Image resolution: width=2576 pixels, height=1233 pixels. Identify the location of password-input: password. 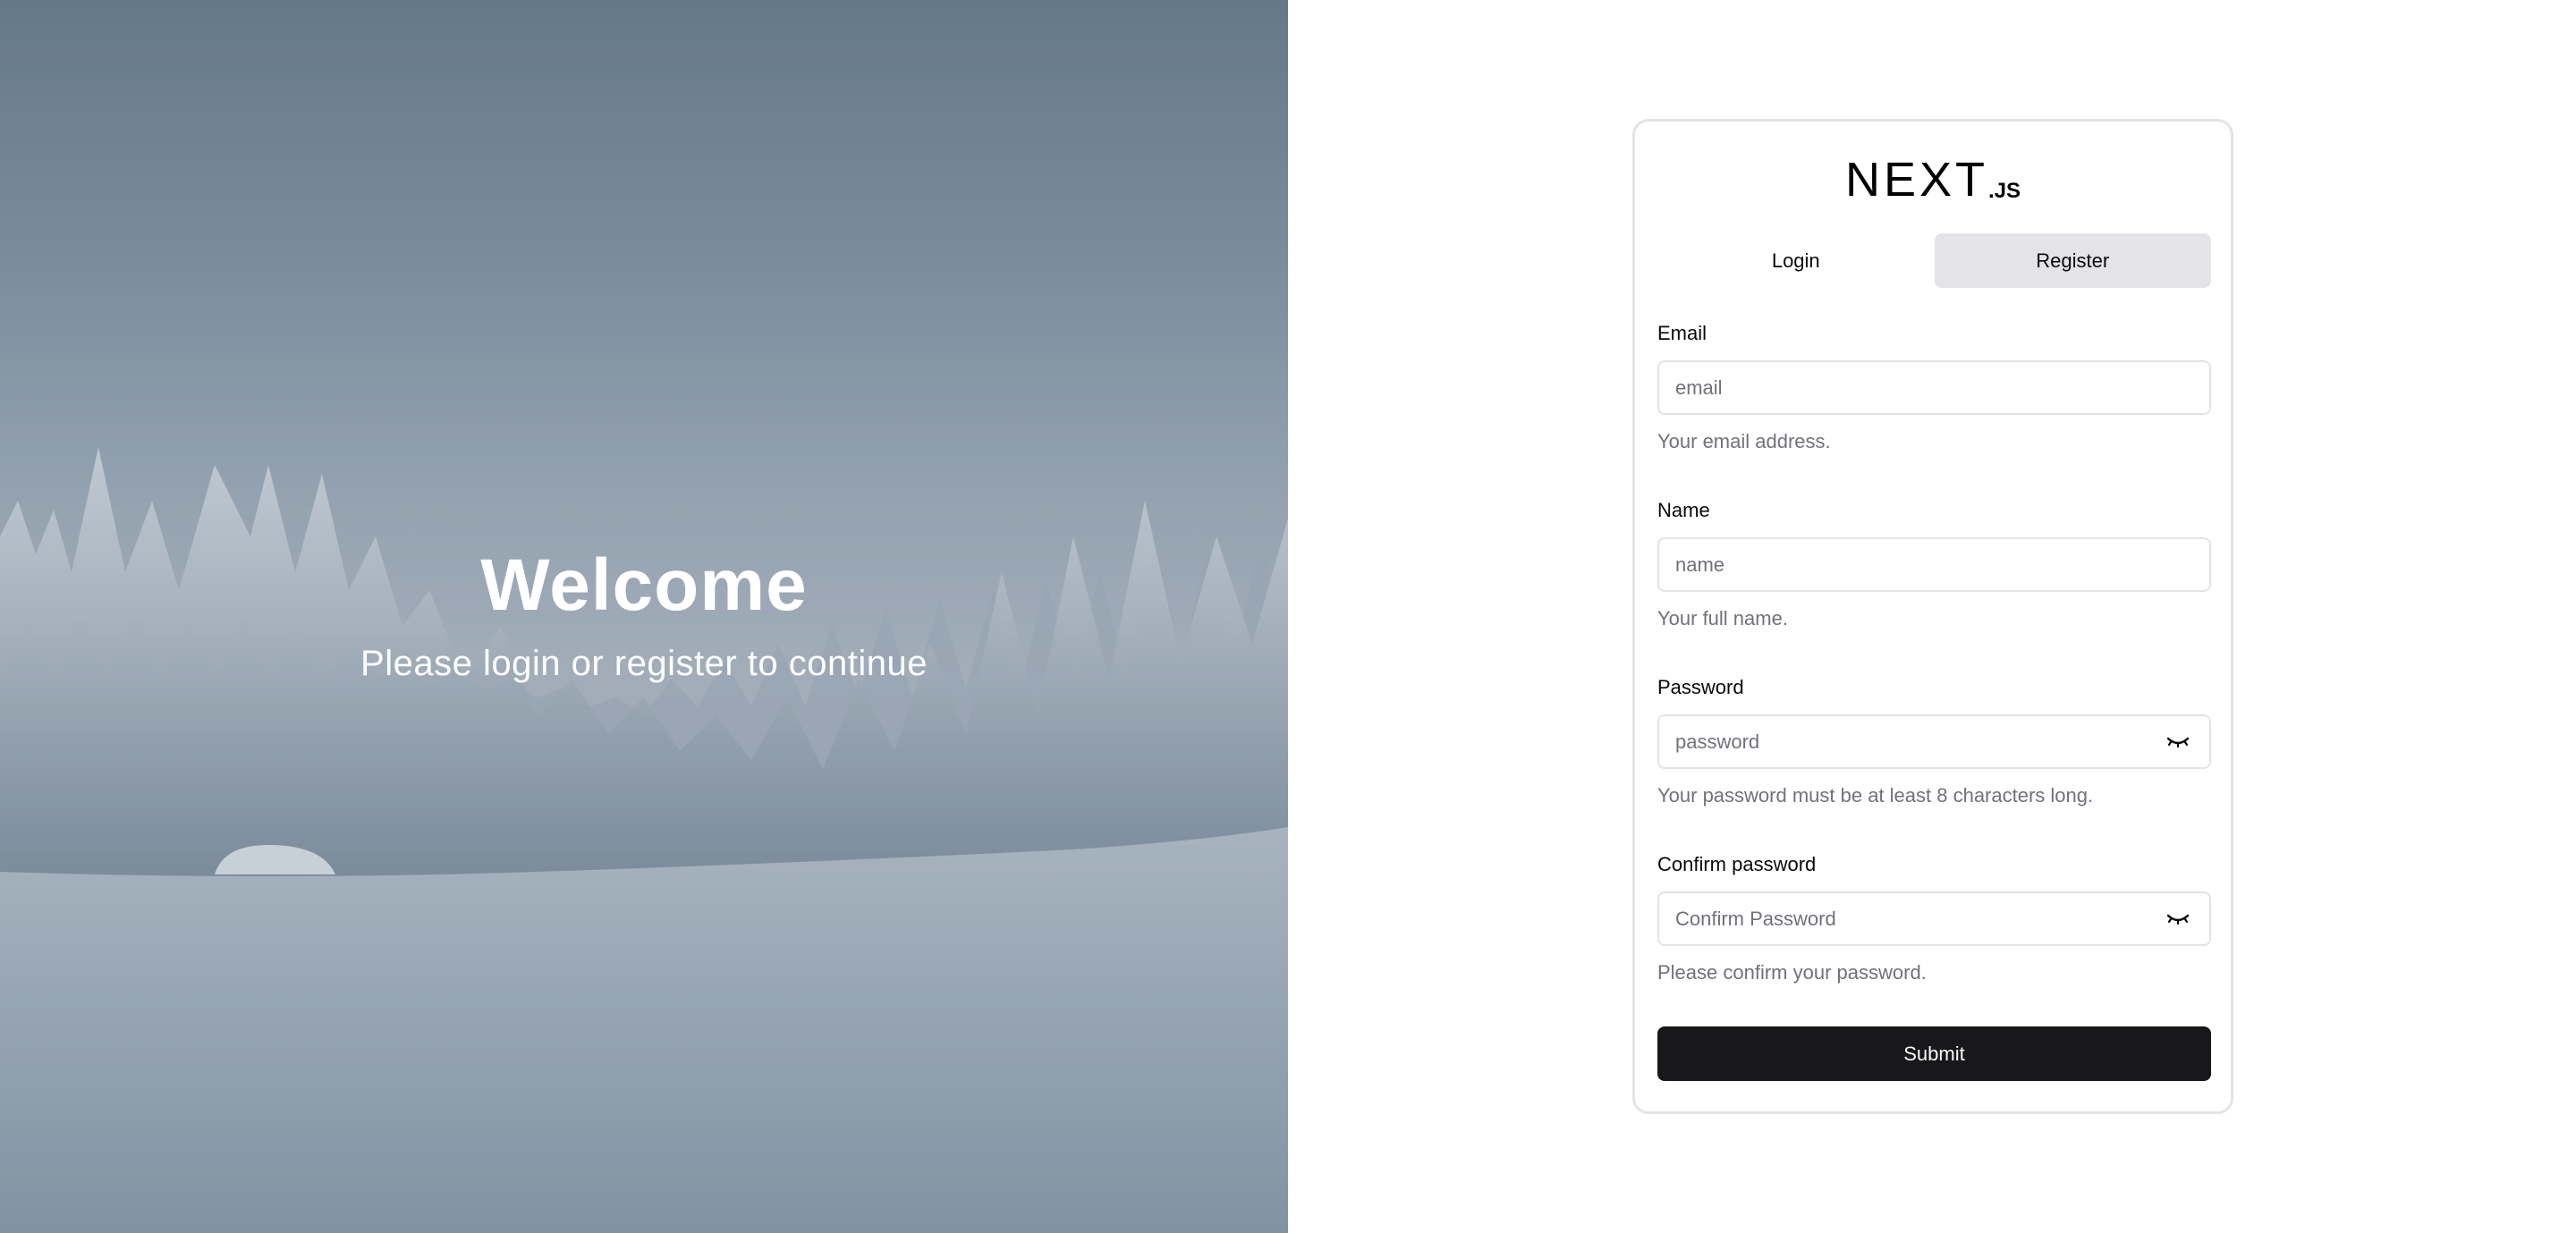
(1934, 741).